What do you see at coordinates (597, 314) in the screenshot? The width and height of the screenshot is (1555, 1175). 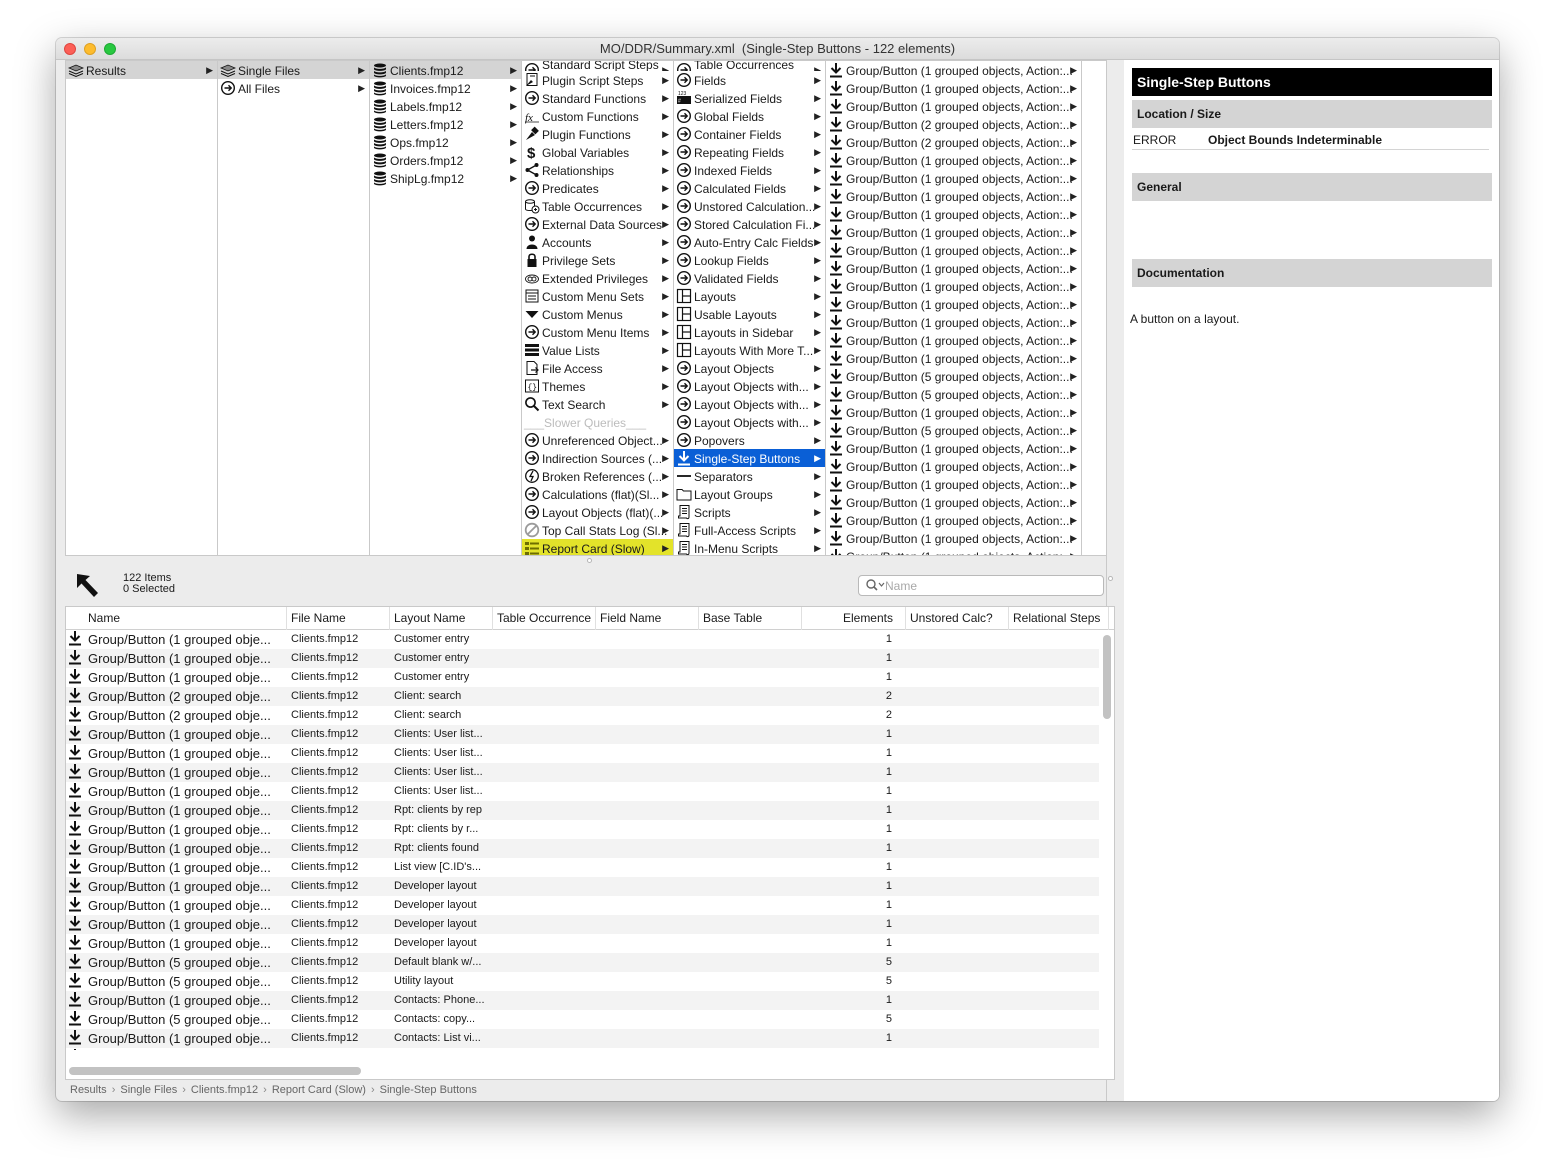 I see `browser-item: Custom Menus ▶` at bounding box center [597, 314].